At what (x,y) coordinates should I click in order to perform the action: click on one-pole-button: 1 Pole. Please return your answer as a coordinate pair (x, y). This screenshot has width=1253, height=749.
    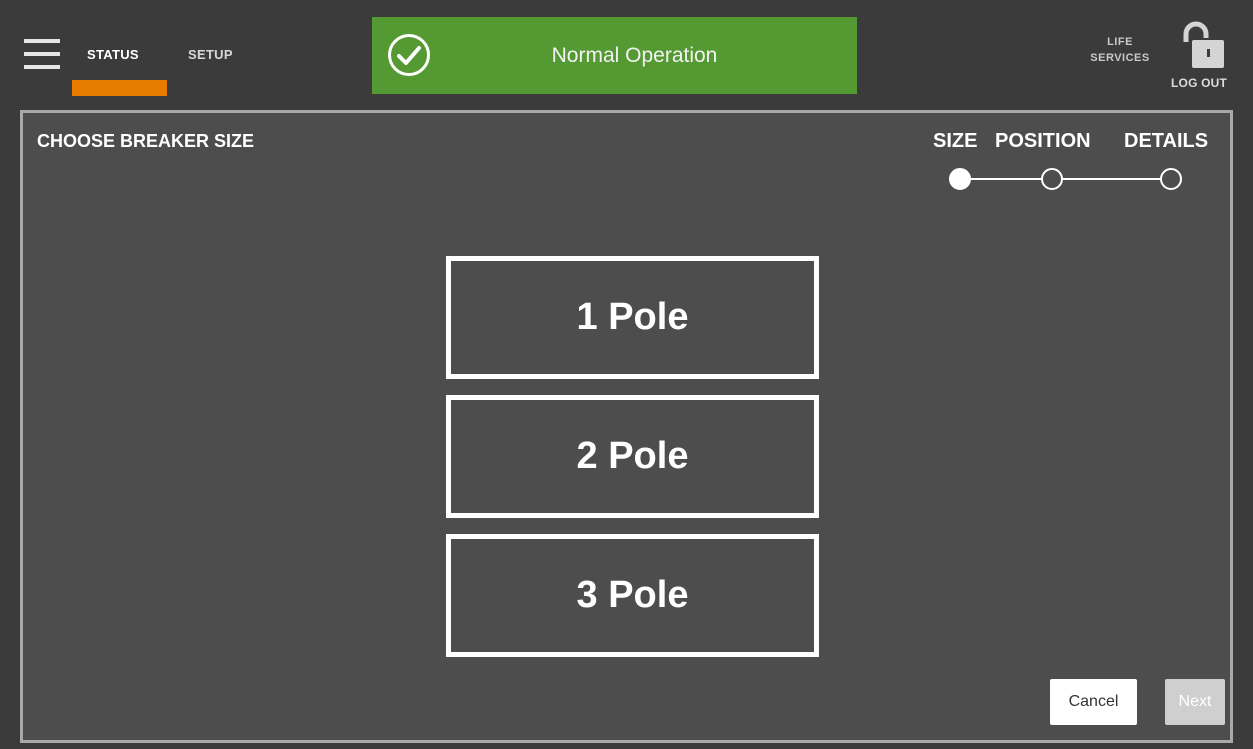
    Looking at the image, I should click on (632, 317).